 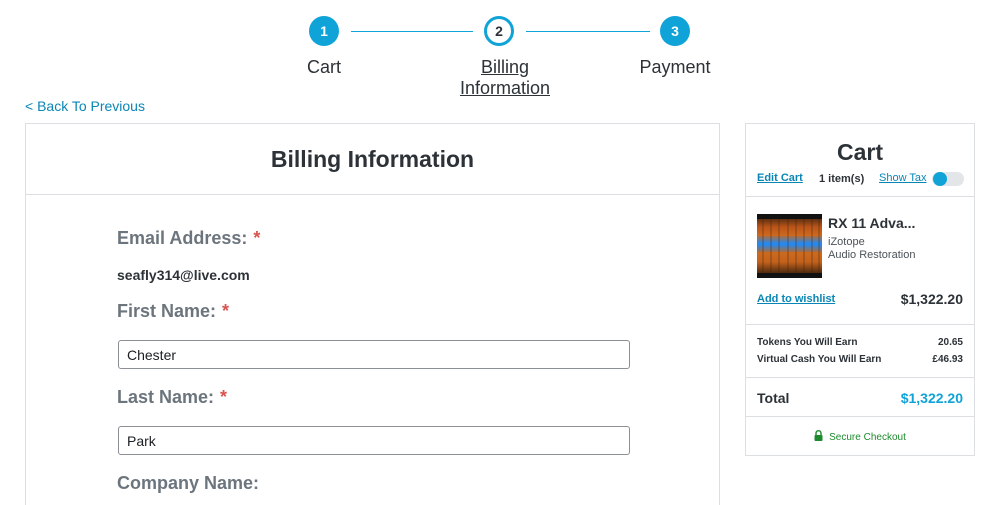 What do you see at coordinates (950, 342) in the screenshot?
I see `tokens-value: 20.65` at bounding box center [950, 342].